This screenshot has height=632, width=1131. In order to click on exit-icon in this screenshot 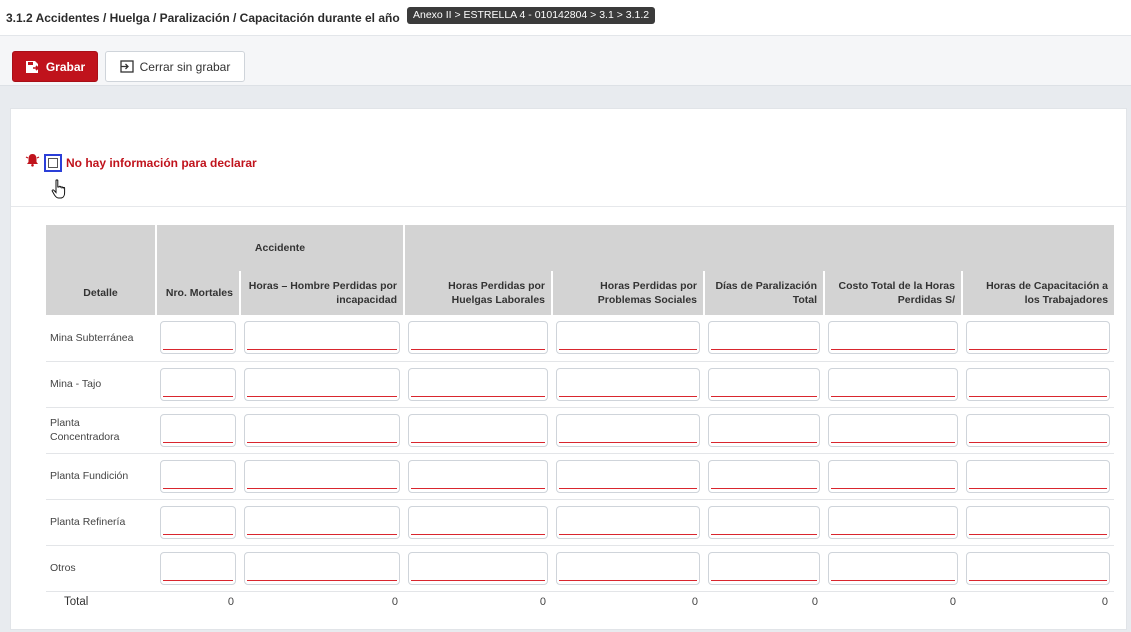, I will do `click(126, 66)`.